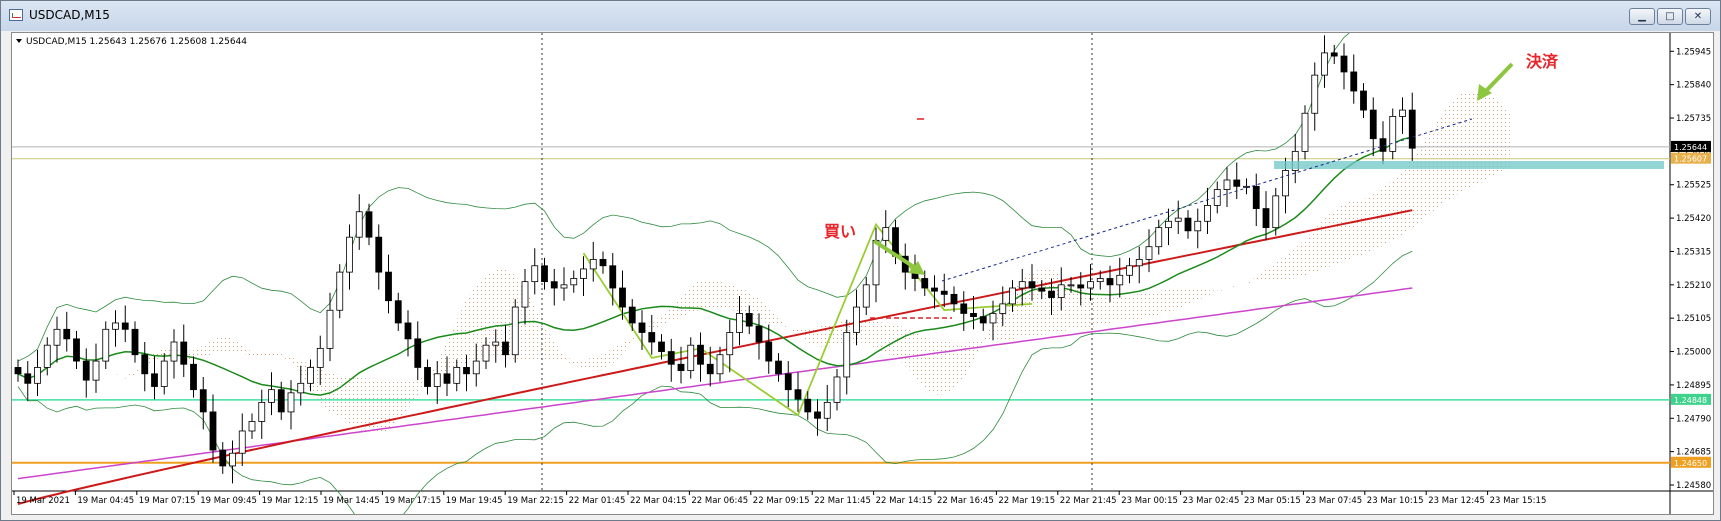 This screenshot has height=521, width=1721. Describe the element at coordinates (1698, 16) in the screenshot. I see `close-button: ✕` at that location.